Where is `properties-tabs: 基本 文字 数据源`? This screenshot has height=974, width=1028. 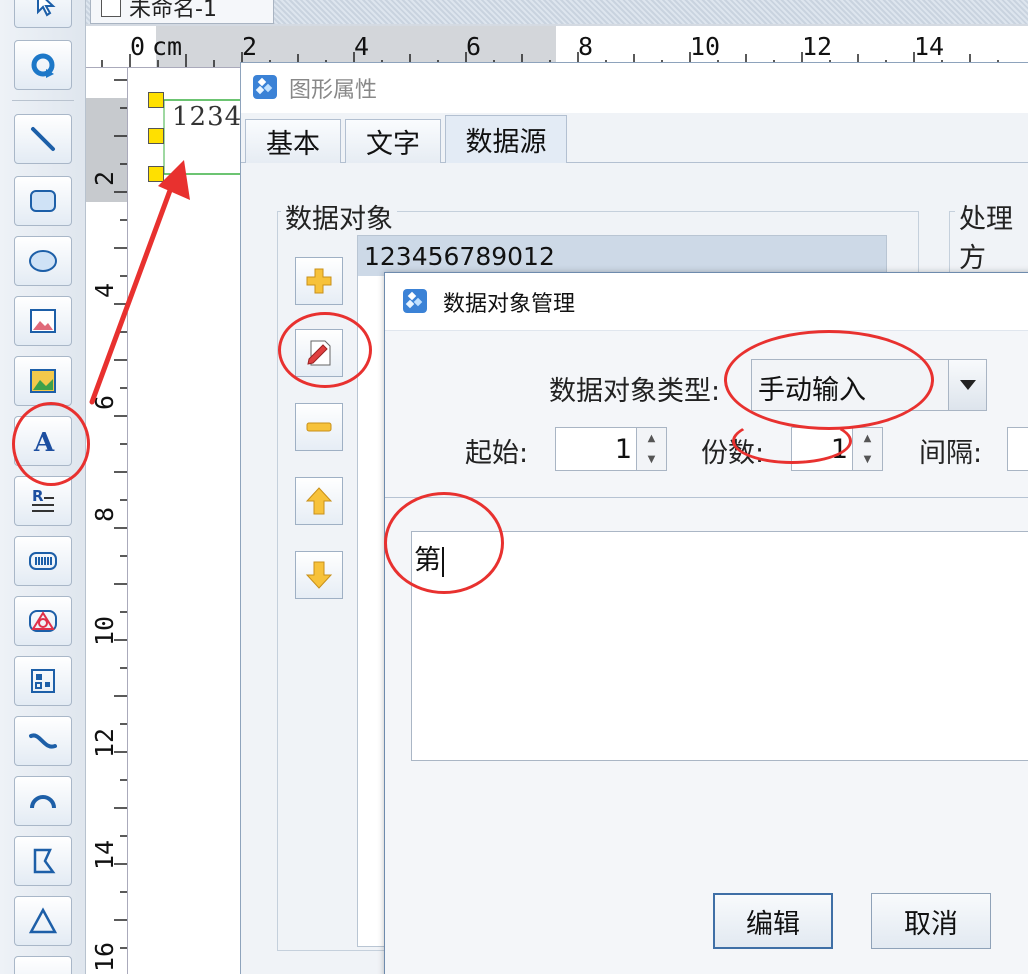 properties-tabs: 基本 文字 数据源 is located at coordinates (634, 138).